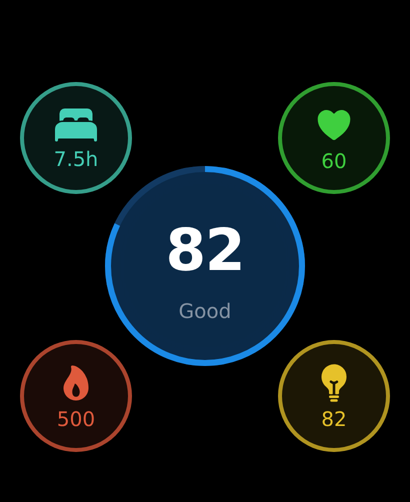 This screenshot has width=410, height=502. What do you see at coordinates (334, 419) in the screenshot?
I see `metric-value: 82` at bounding box center [334, 419].